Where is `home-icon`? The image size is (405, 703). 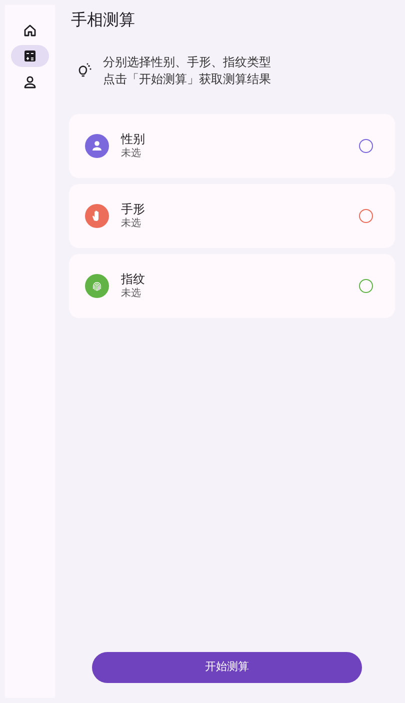 home-icon is located at coordinates (30, 30).